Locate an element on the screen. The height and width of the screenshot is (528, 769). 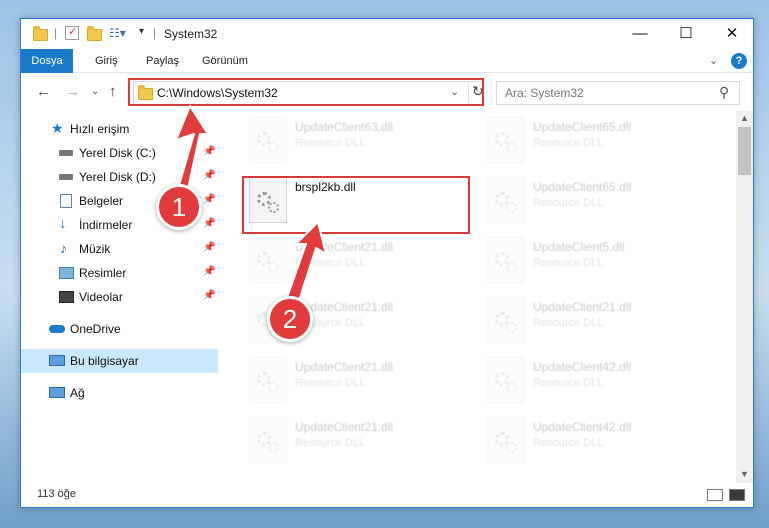
sidebar-item-label: Ağ is located at coordinates (77, 393).